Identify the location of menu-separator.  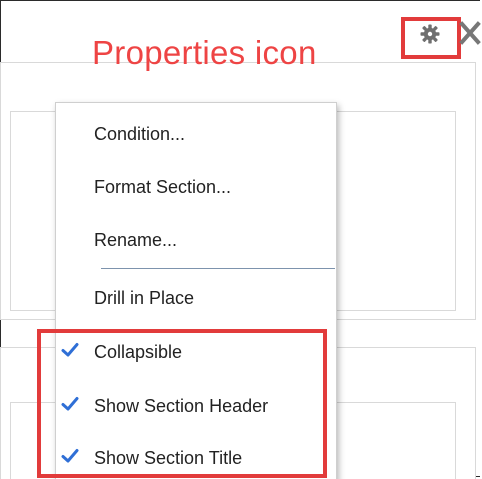
(218, 268).